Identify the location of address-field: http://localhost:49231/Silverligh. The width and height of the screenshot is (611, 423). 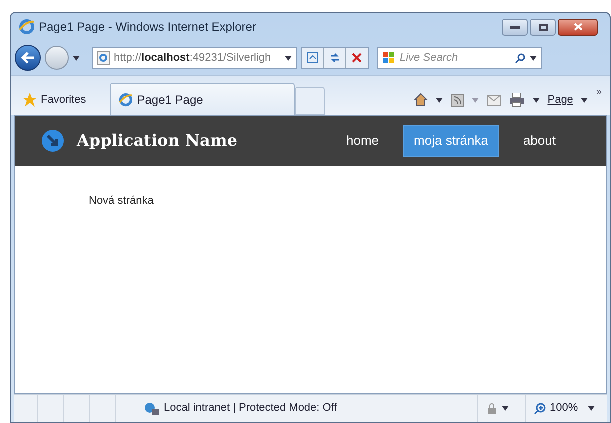
(194, 58).